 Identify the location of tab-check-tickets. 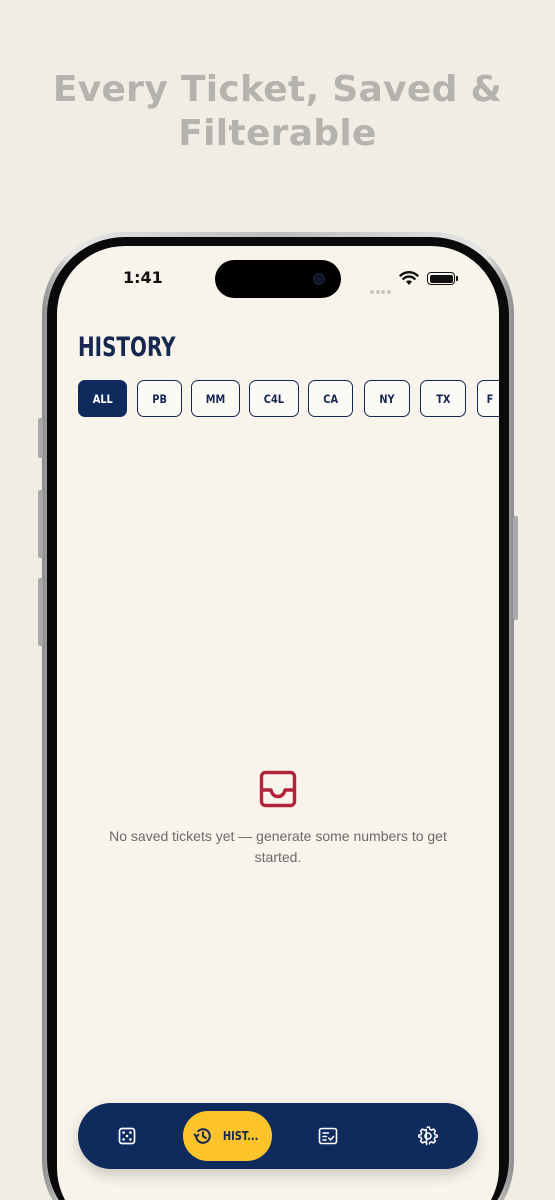
(328, 1136).